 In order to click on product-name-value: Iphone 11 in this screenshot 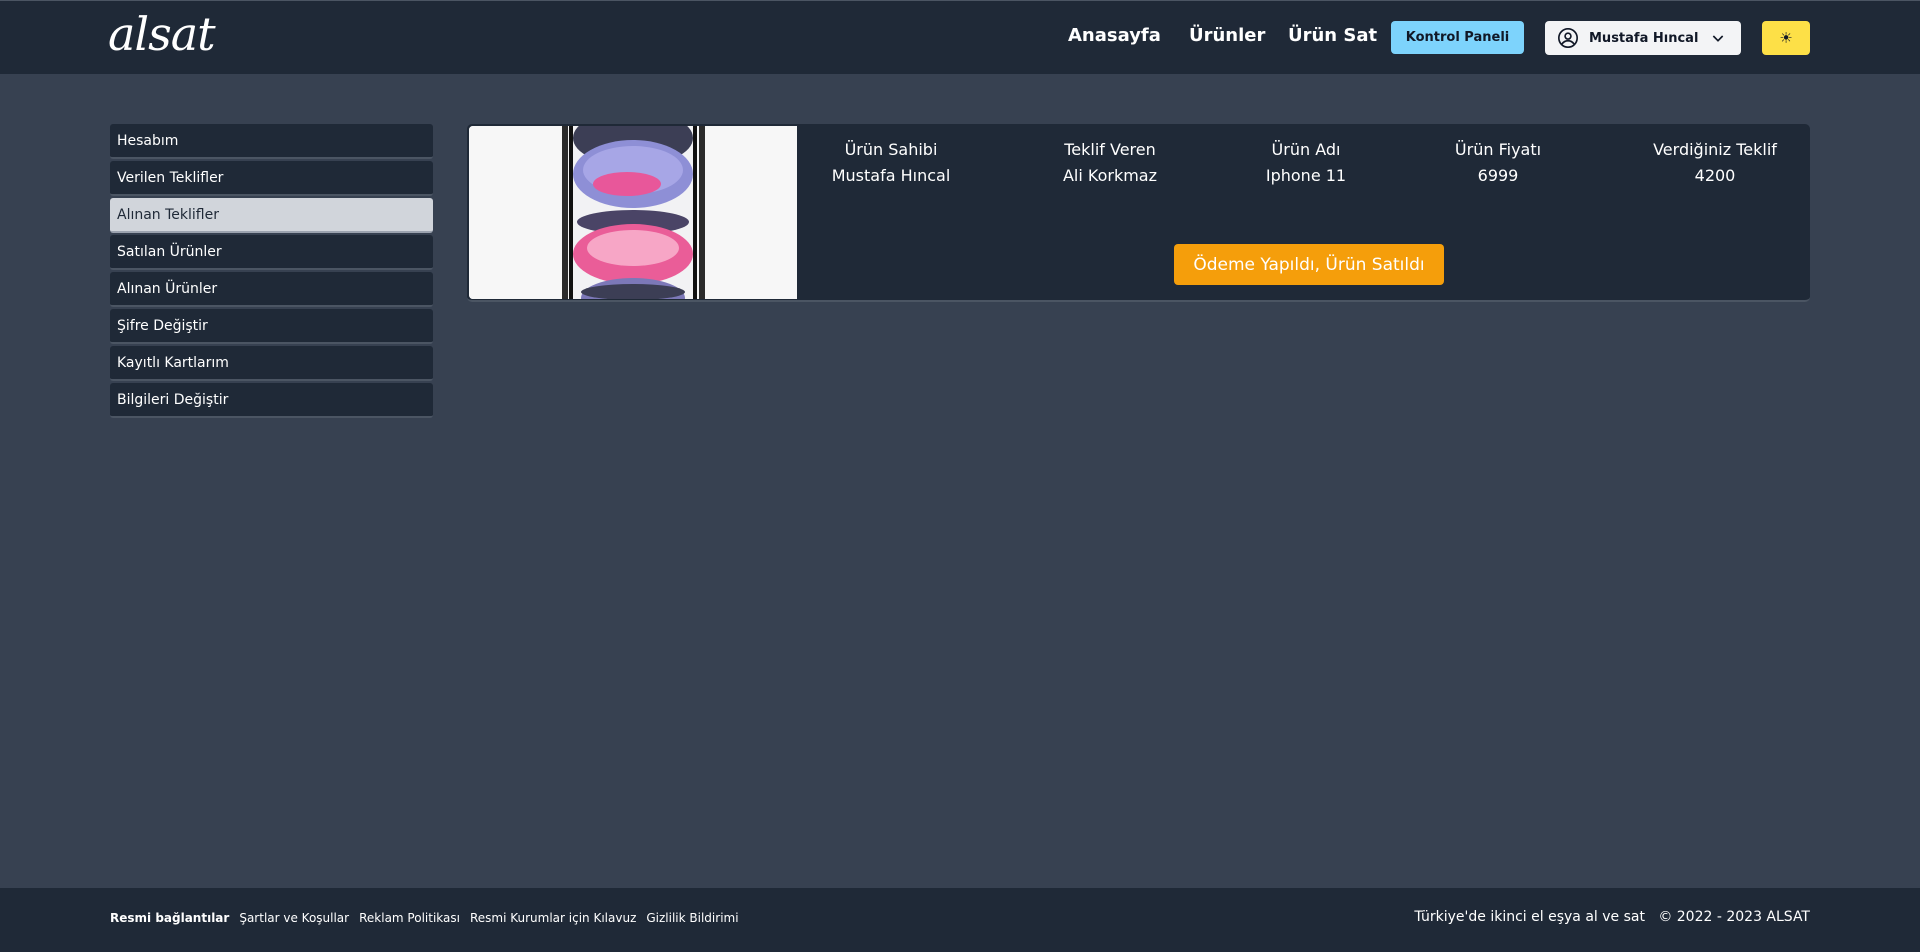, I will do `click(1306, 175)`.